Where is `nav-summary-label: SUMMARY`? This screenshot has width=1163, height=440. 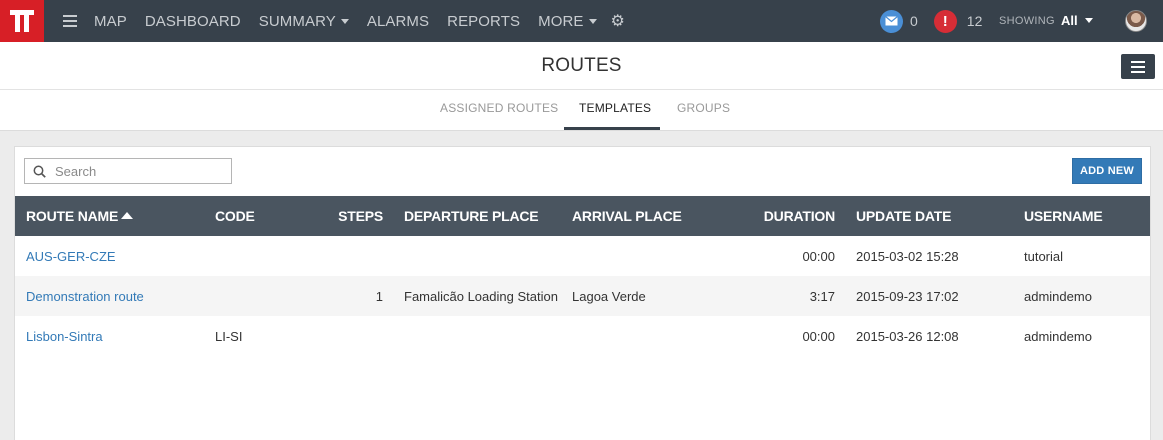 nav-summary-label: SUMMARY is located at coordinates (297, 21).